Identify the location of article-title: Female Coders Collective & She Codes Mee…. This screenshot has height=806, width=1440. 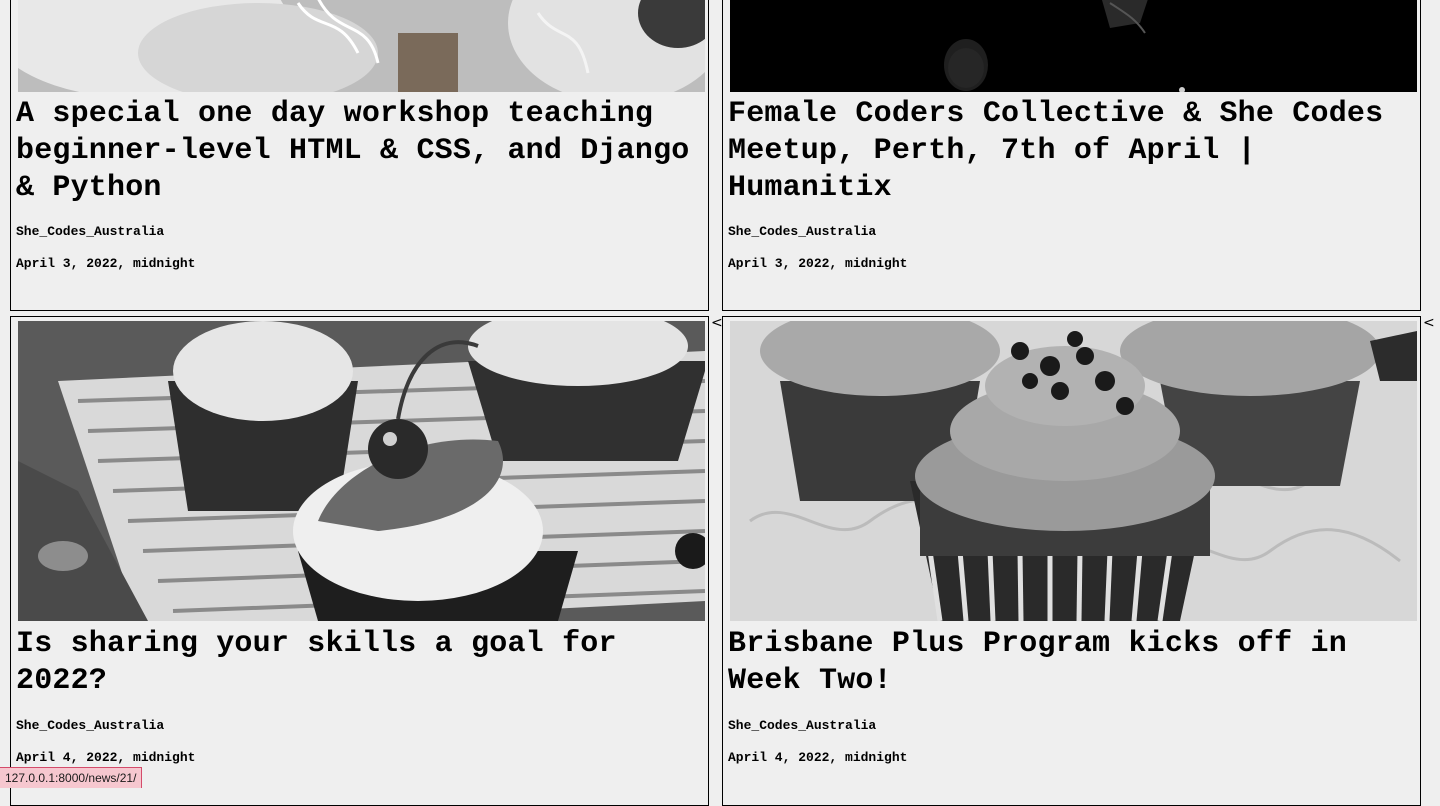
(1073, 151).